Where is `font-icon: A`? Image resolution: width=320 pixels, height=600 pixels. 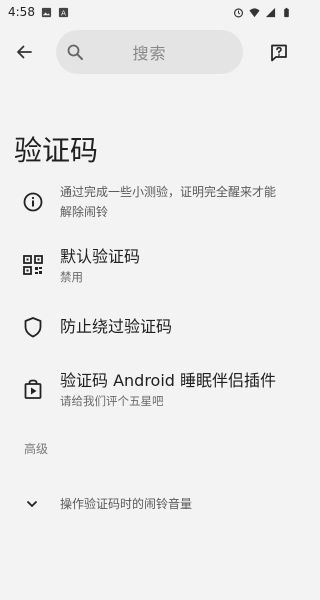
font-icon: A is located at coordinates (63, 12).